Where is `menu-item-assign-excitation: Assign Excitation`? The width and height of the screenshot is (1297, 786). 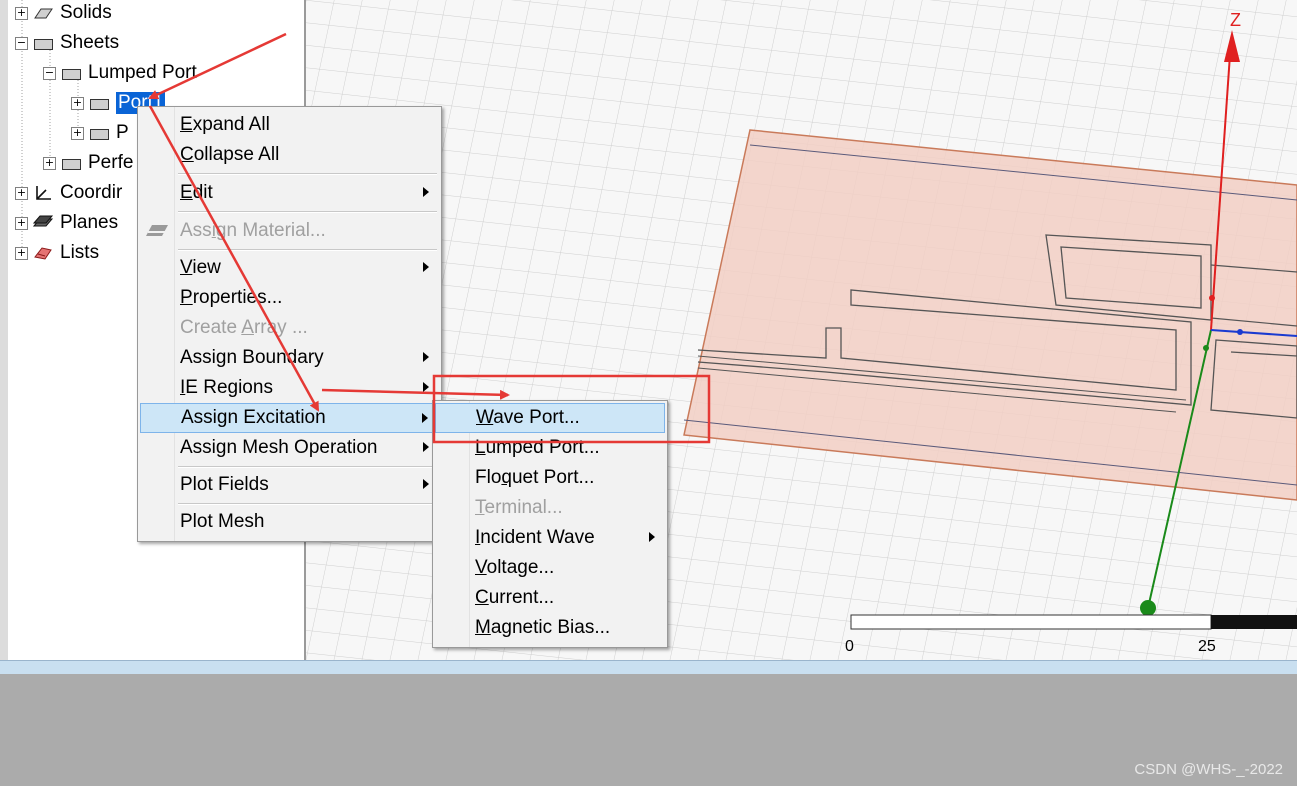
menu-item-assign-excitation: Assign Excitation is located at coordinates (289, 418).